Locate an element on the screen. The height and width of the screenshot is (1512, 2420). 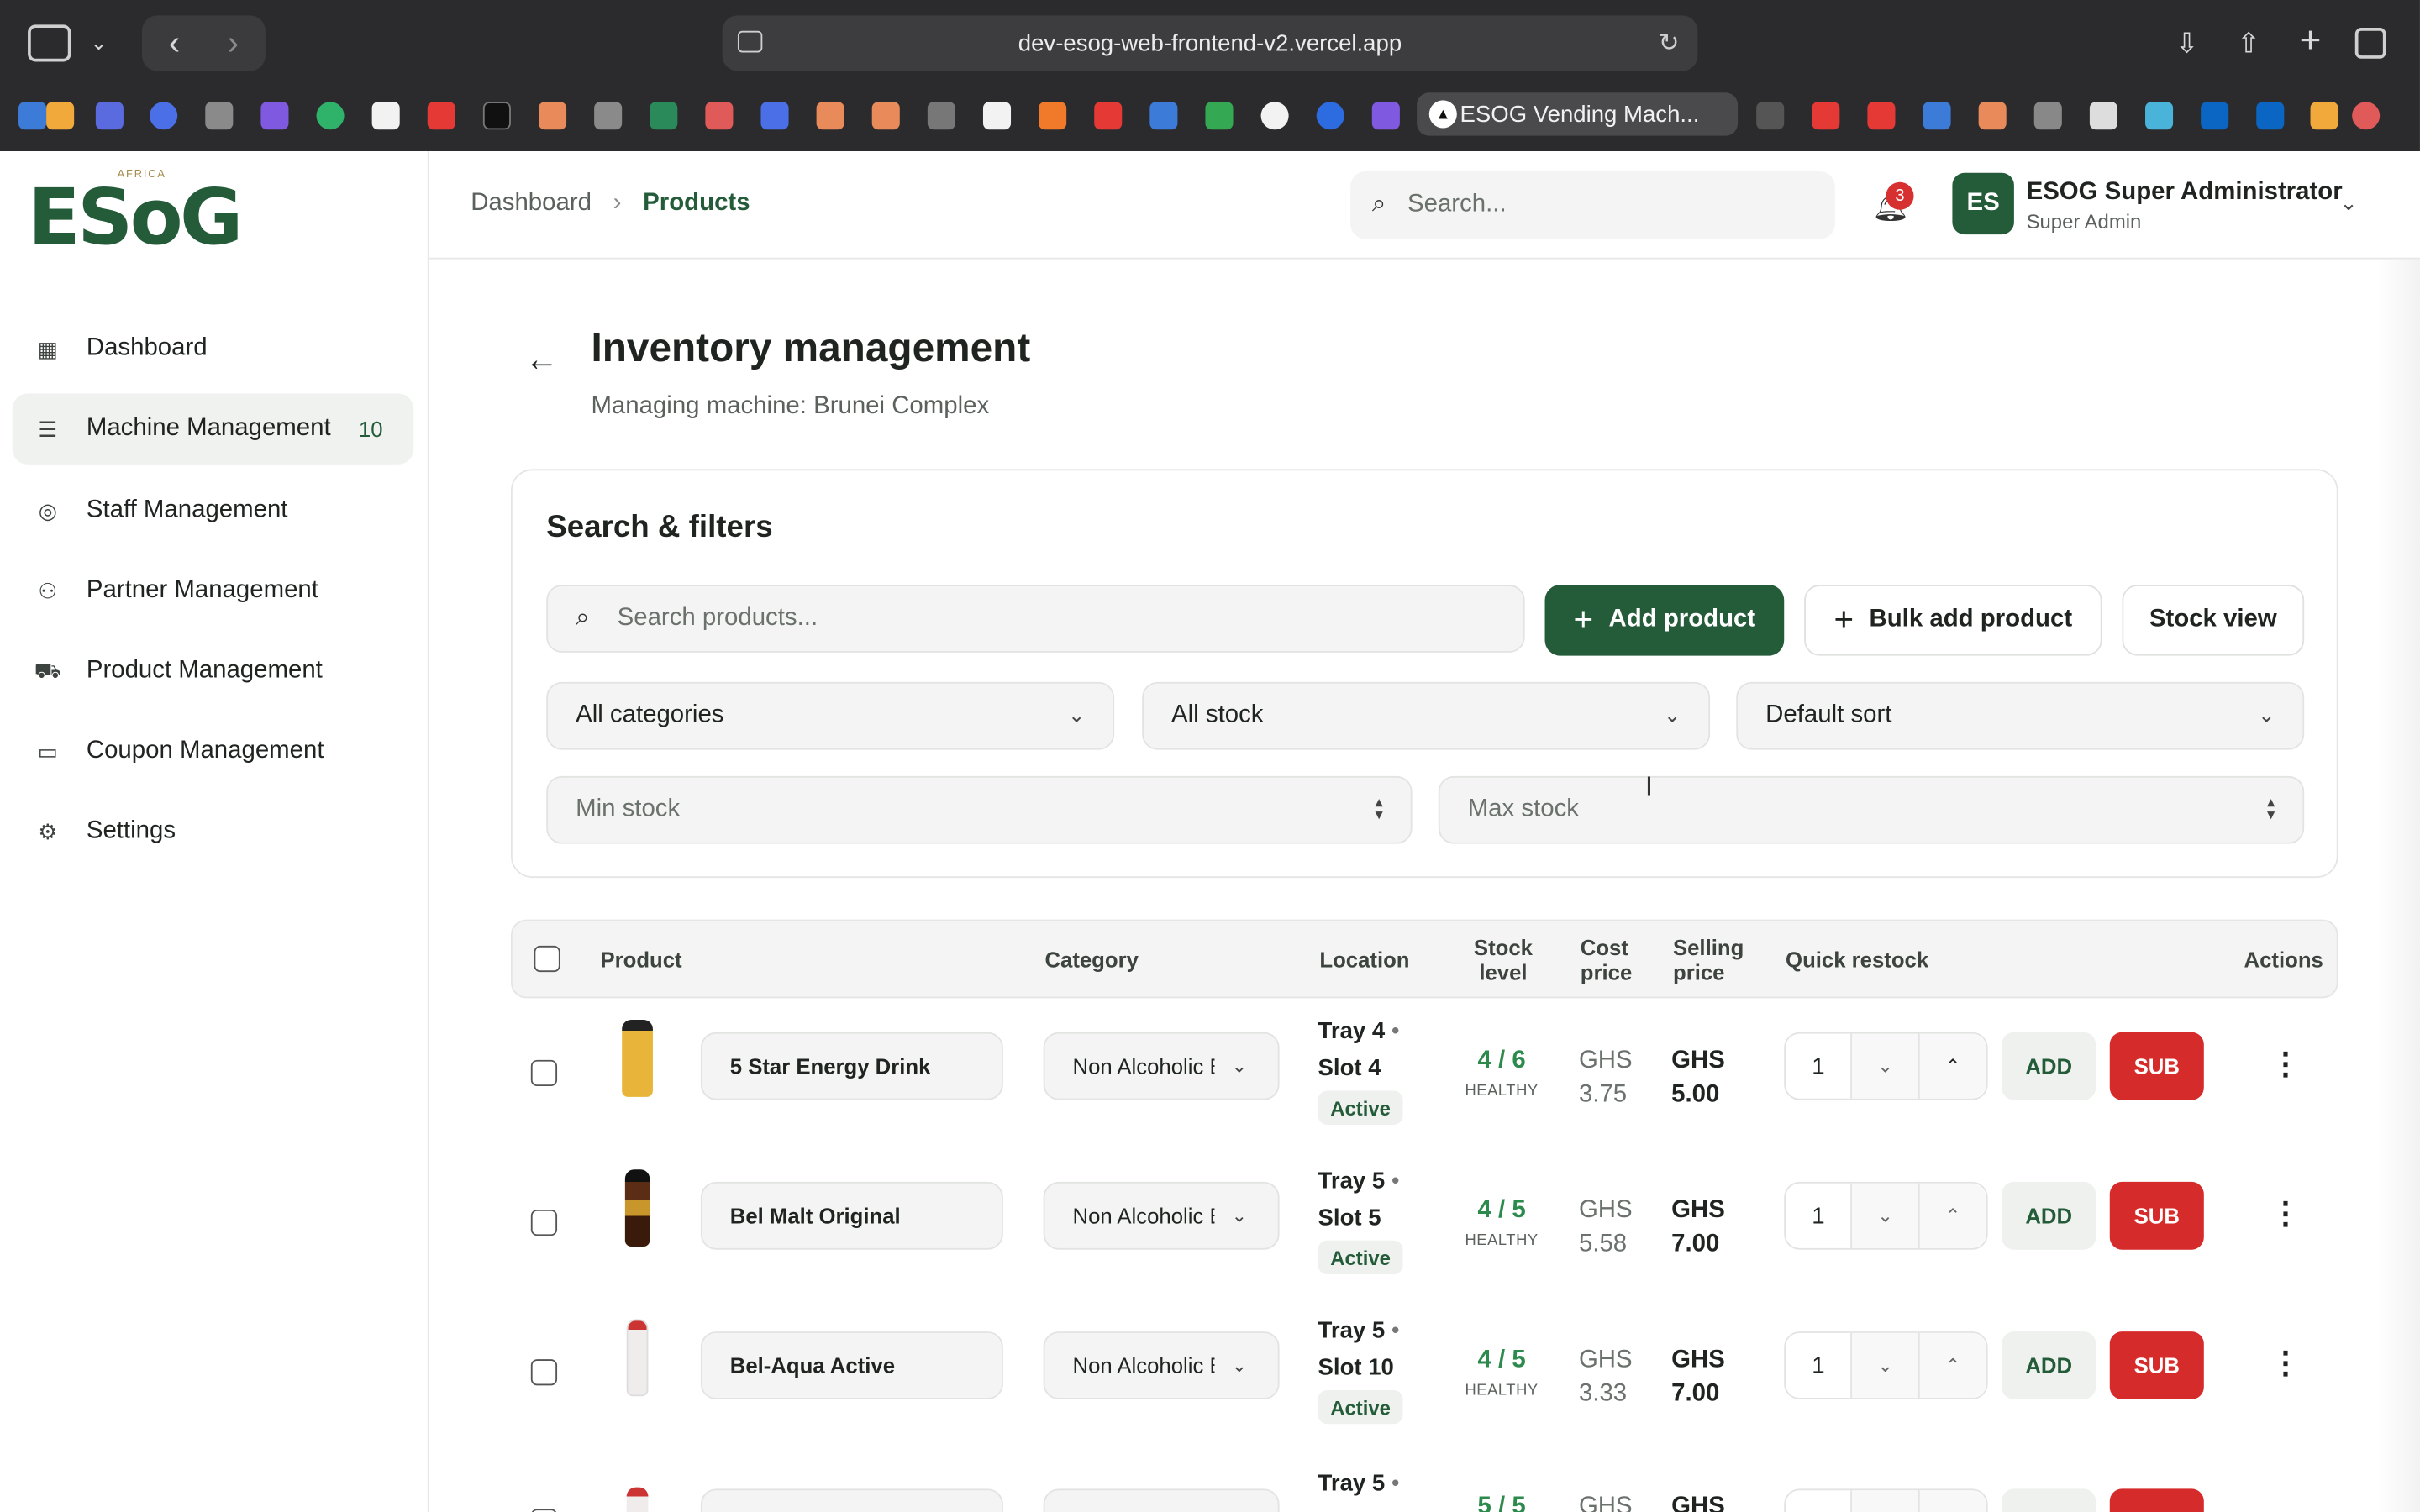
new-tab-icon: + is located at coordinates (2310, 41).